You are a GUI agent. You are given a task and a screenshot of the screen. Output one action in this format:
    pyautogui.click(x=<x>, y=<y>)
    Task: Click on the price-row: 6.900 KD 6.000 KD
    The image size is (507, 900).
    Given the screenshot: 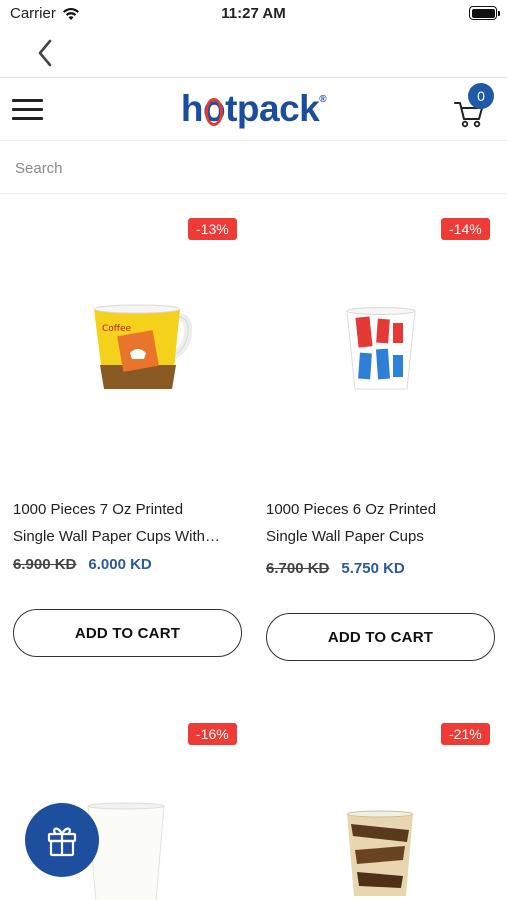 What is the action you would take?
    pyautogui.click(x=82, y=564)
    